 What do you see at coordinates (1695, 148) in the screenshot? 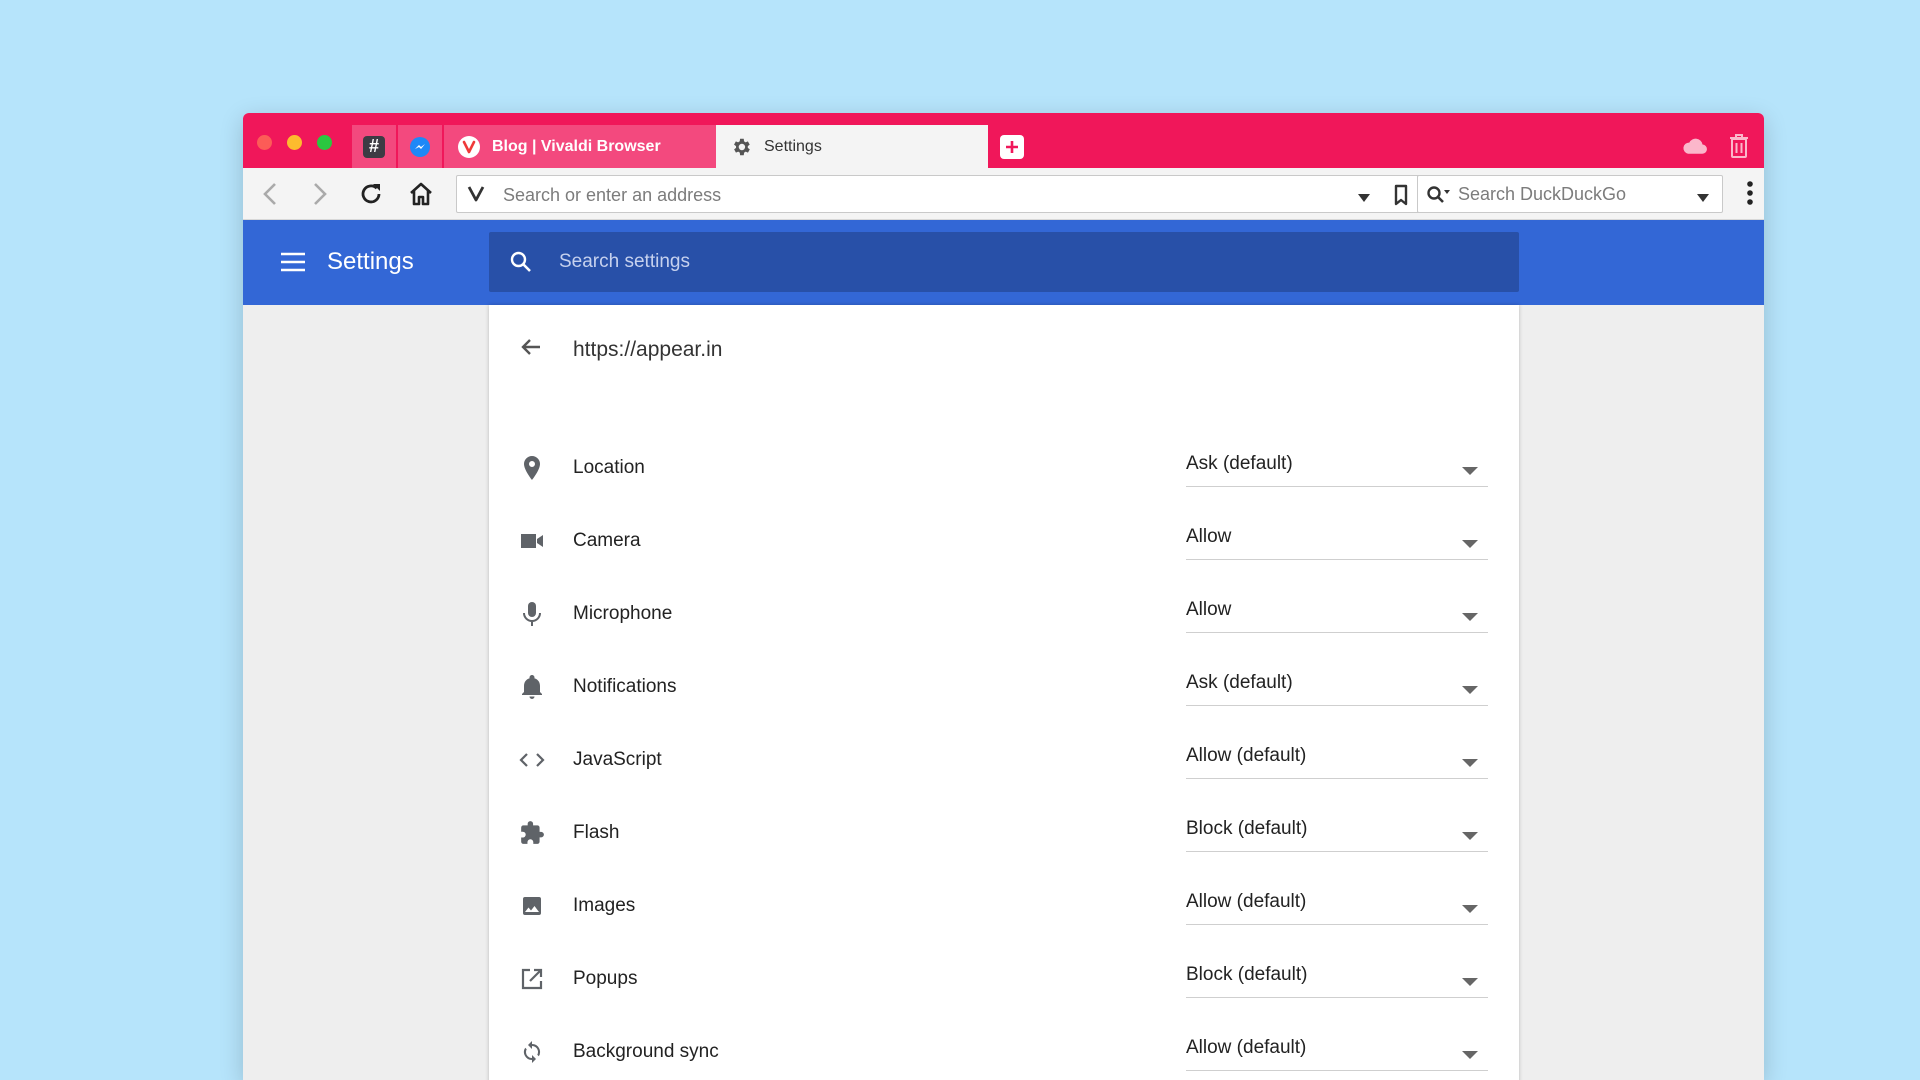
I see `cloud-sync-icon` at bounding box center [1695, 148].